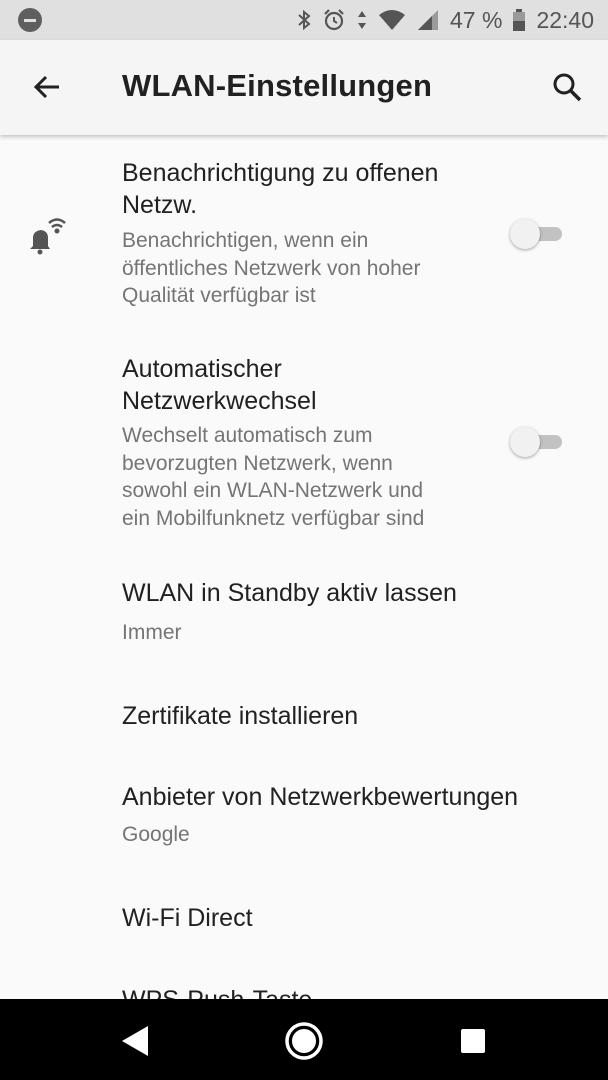 This screenshot has height=1080, width=608. What do you see at coordinates (519, 20) in the screenshot?
I see `battery-icon` at bounding box center [519, 20].